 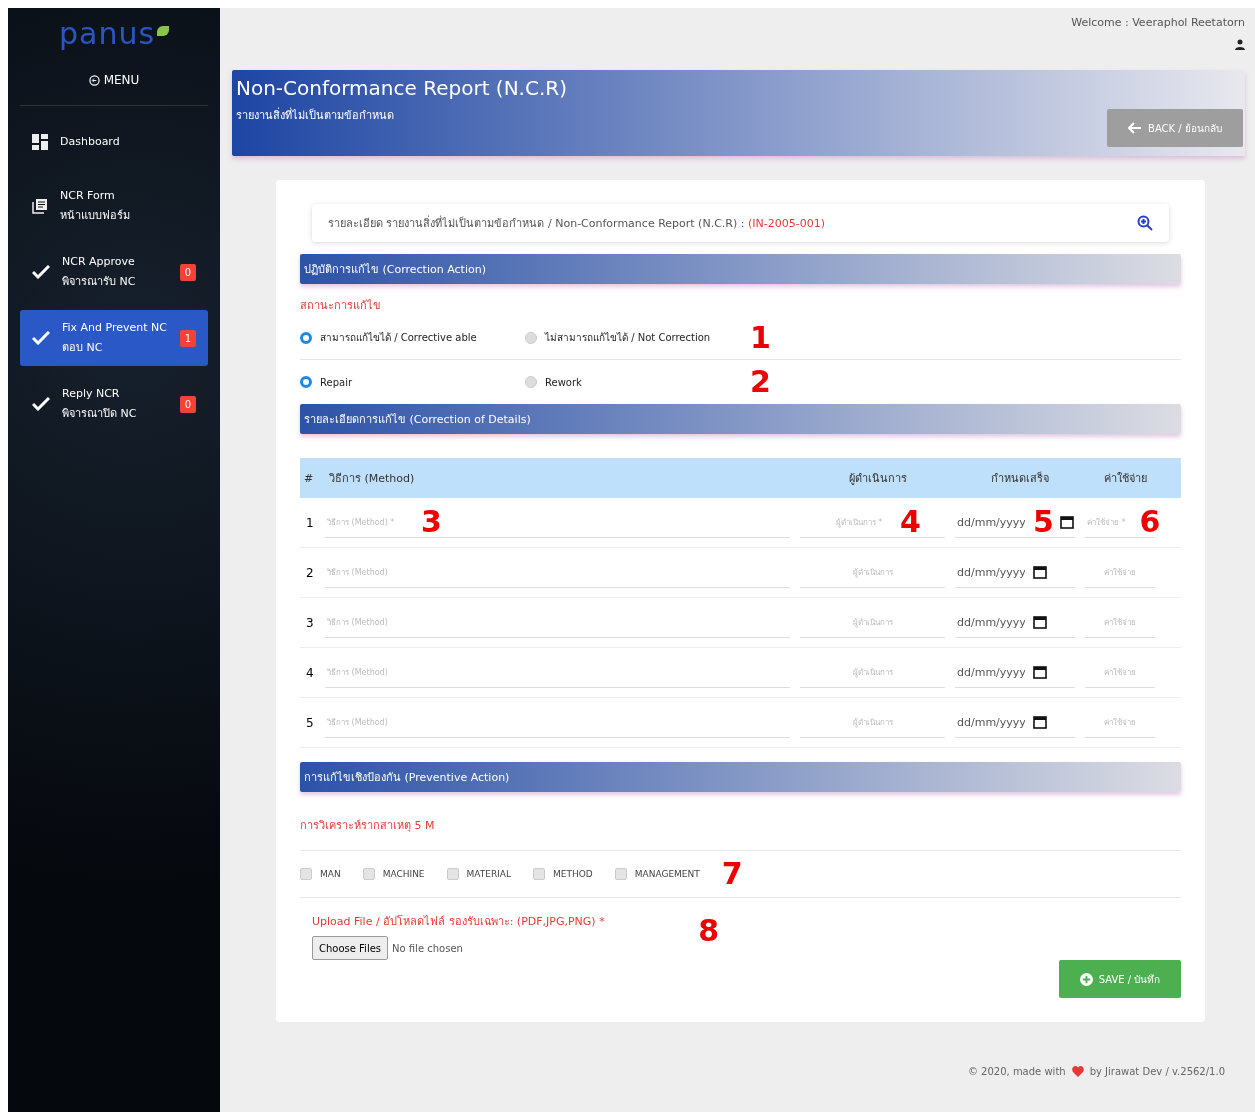 I want to click on welcome-text: Welcome : Veeraphol Reetatorn, so click(x=1158, y=22).